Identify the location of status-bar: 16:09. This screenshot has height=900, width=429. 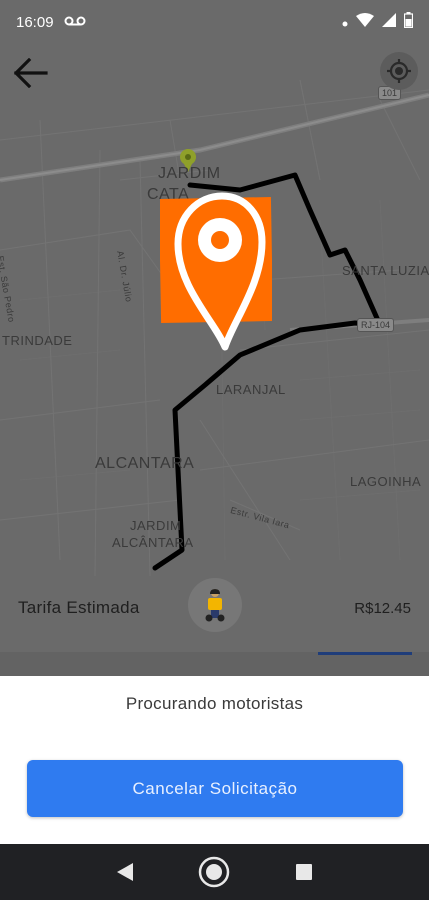
(214, 22).